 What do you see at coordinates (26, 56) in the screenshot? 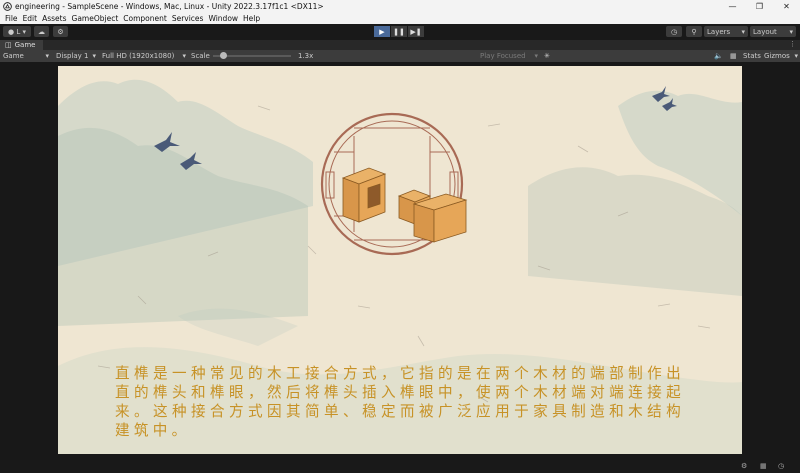
I see `mode-dropdown: Game ▾` at bounding box center [26, 56].